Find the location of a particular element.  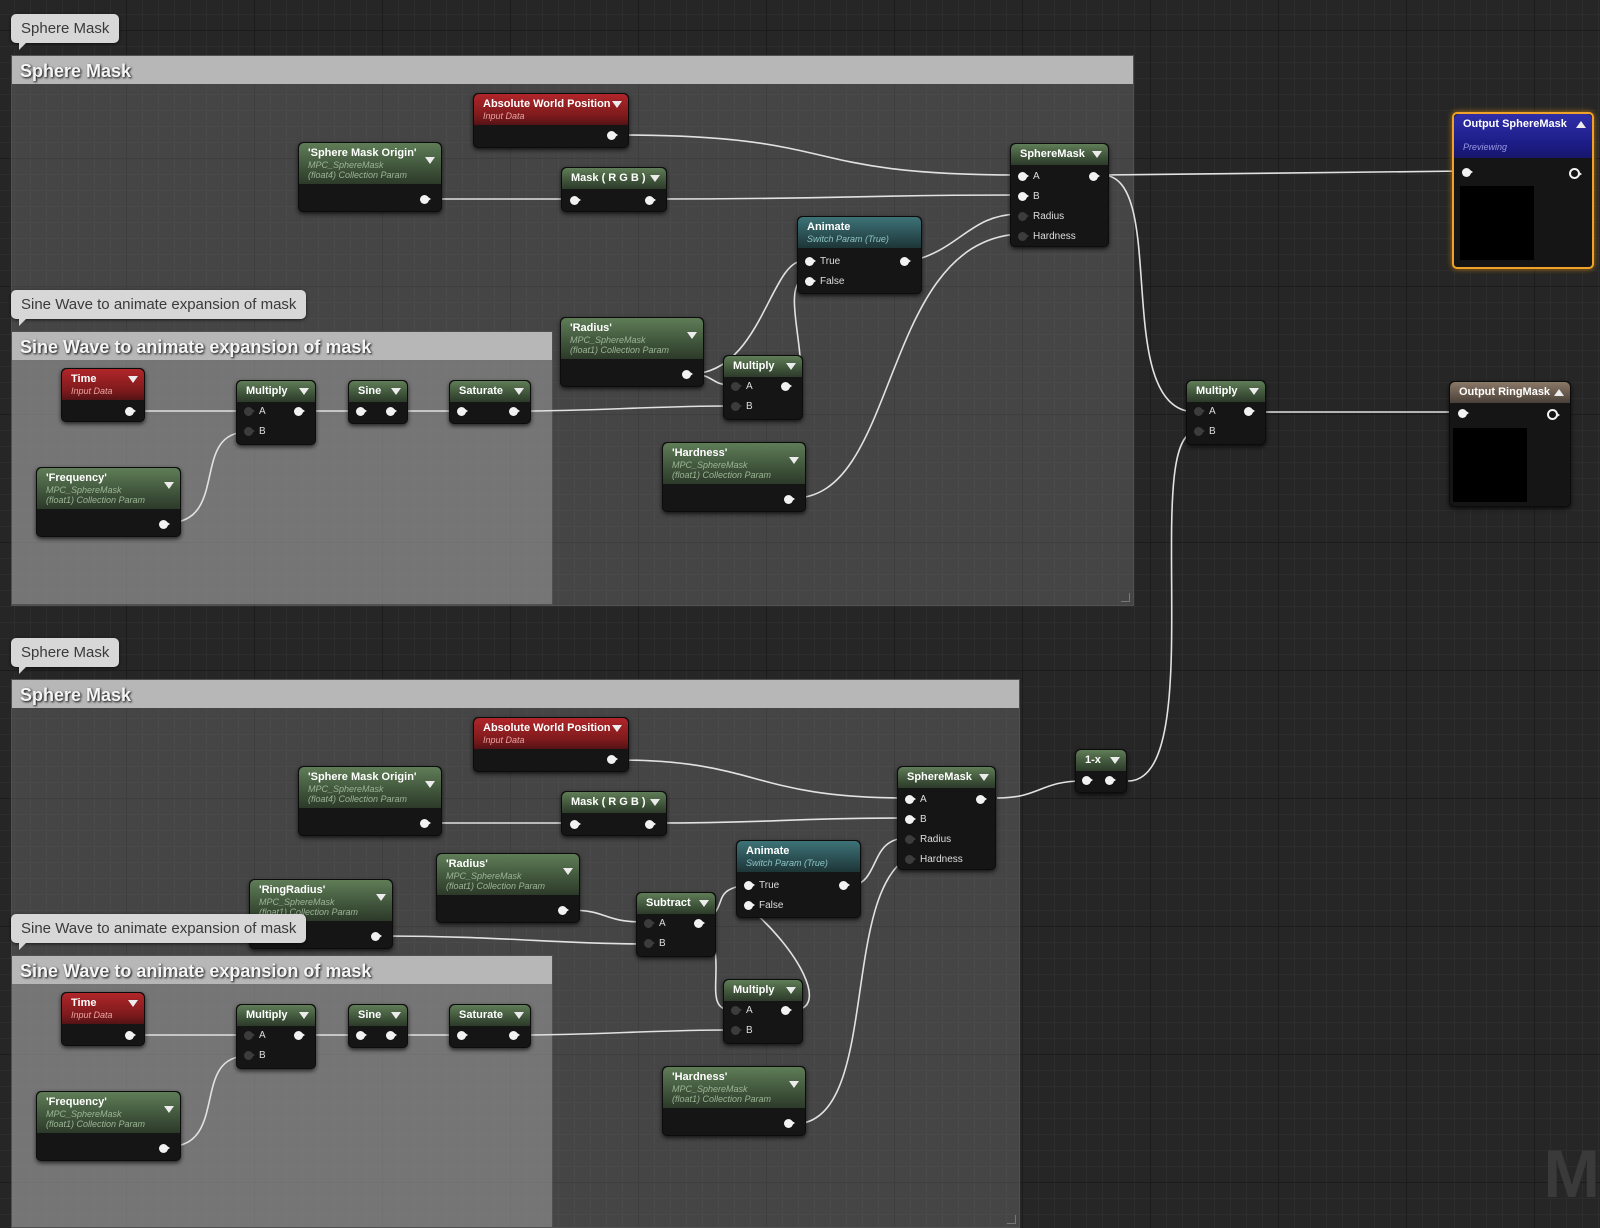

saturate-node: Saturate is located at coordinates (490, 402).